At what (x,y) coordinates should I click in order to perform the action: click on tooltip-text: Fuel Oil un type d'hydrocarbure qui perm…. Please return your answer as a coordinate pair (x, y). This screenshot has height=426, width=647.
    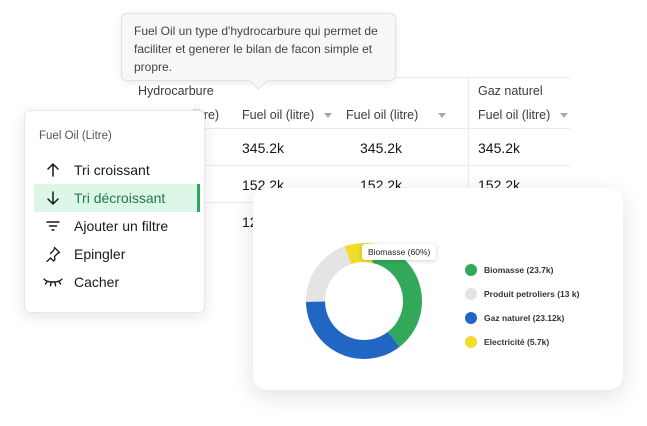
    Looking at the image, I should click on (256, 49).